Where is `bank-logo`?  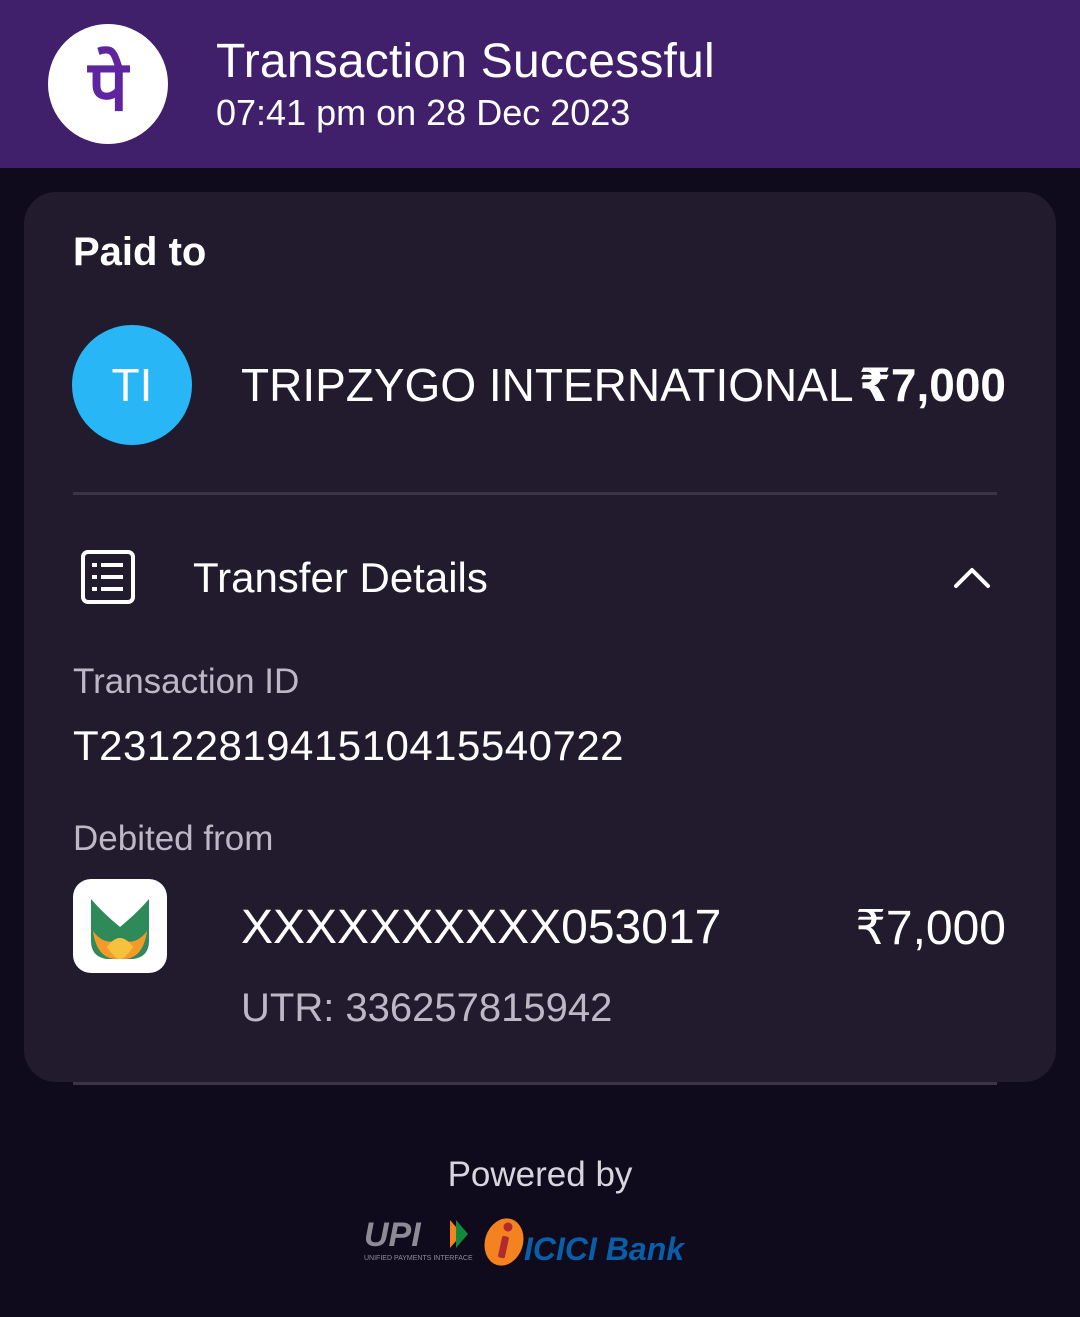 bank-logo is located at coordinates (120, 926).